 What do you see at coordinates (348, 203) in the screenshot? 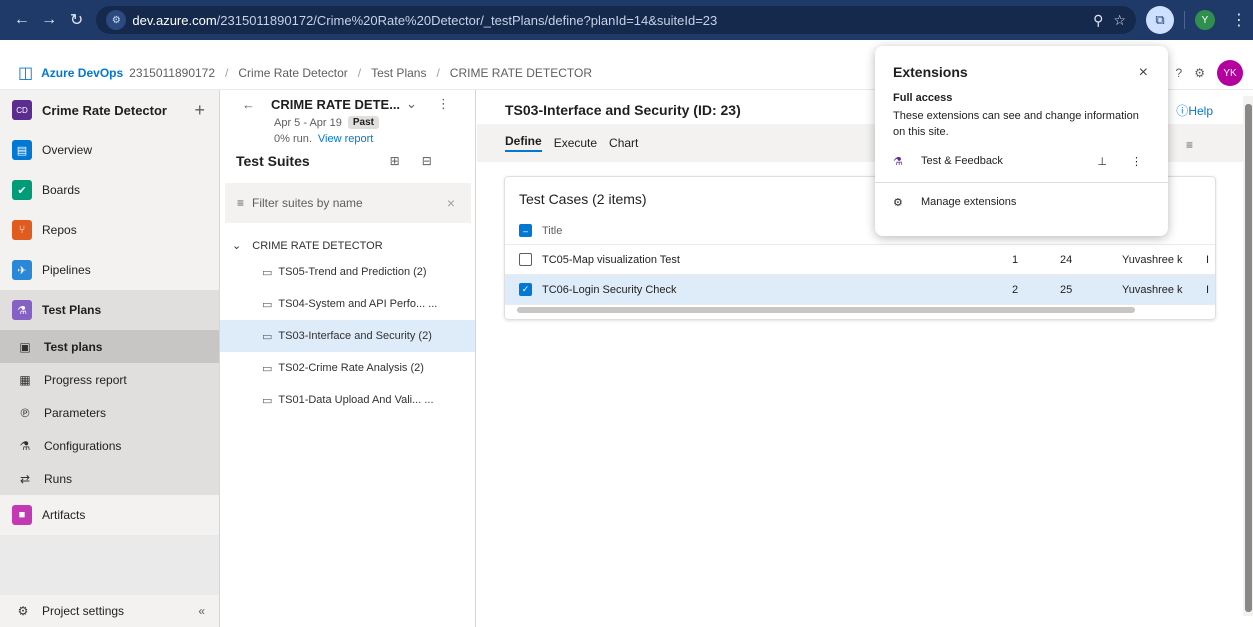
I see `suite-filter-input: ≡ Filter suites by name ×` at bounding box center [348, 203].